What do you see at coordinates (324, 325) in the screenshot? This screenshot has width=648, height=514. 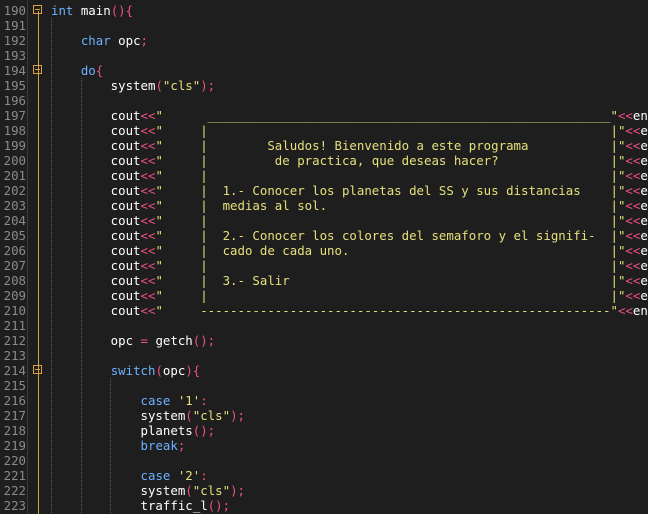 I see `code-line: 211` at bounding box center [324, 325].